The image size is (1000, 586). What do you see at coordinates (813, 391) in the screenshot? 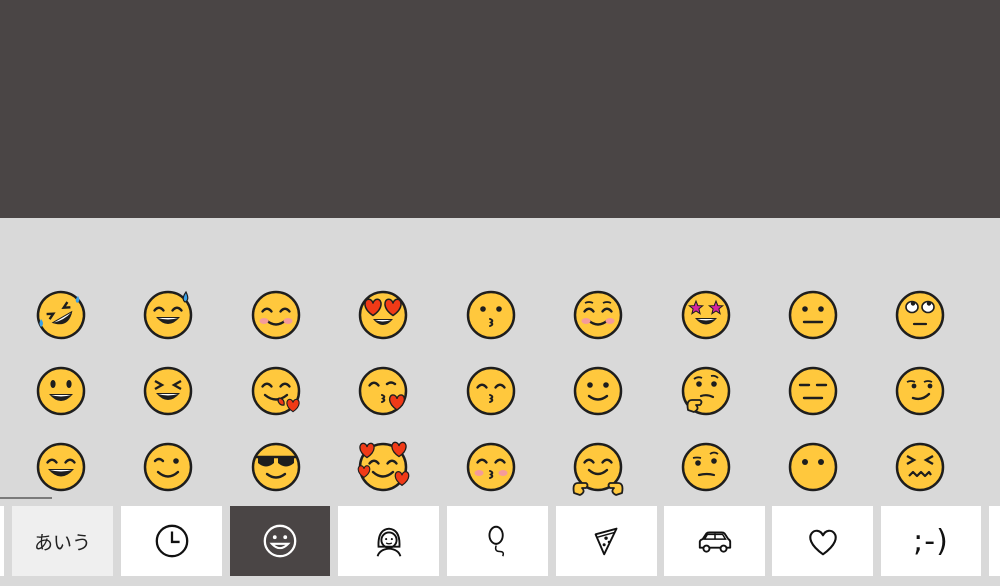
I see `emoji-expressionless` at bounding box center [813, 391].